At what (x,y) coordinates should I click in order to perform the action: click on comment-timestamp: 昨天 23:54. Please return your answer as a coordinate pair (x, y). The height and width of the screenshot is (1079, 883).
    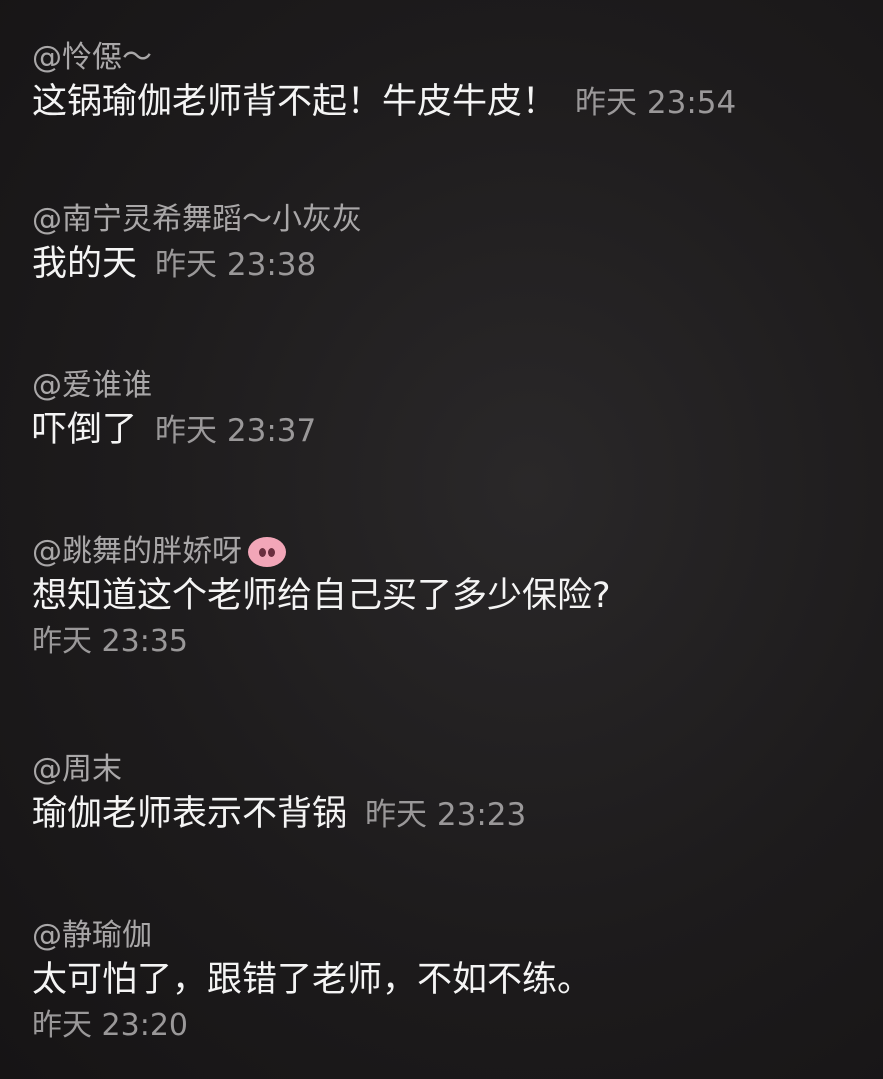
    Looking at the image, I should click on (656, 103).